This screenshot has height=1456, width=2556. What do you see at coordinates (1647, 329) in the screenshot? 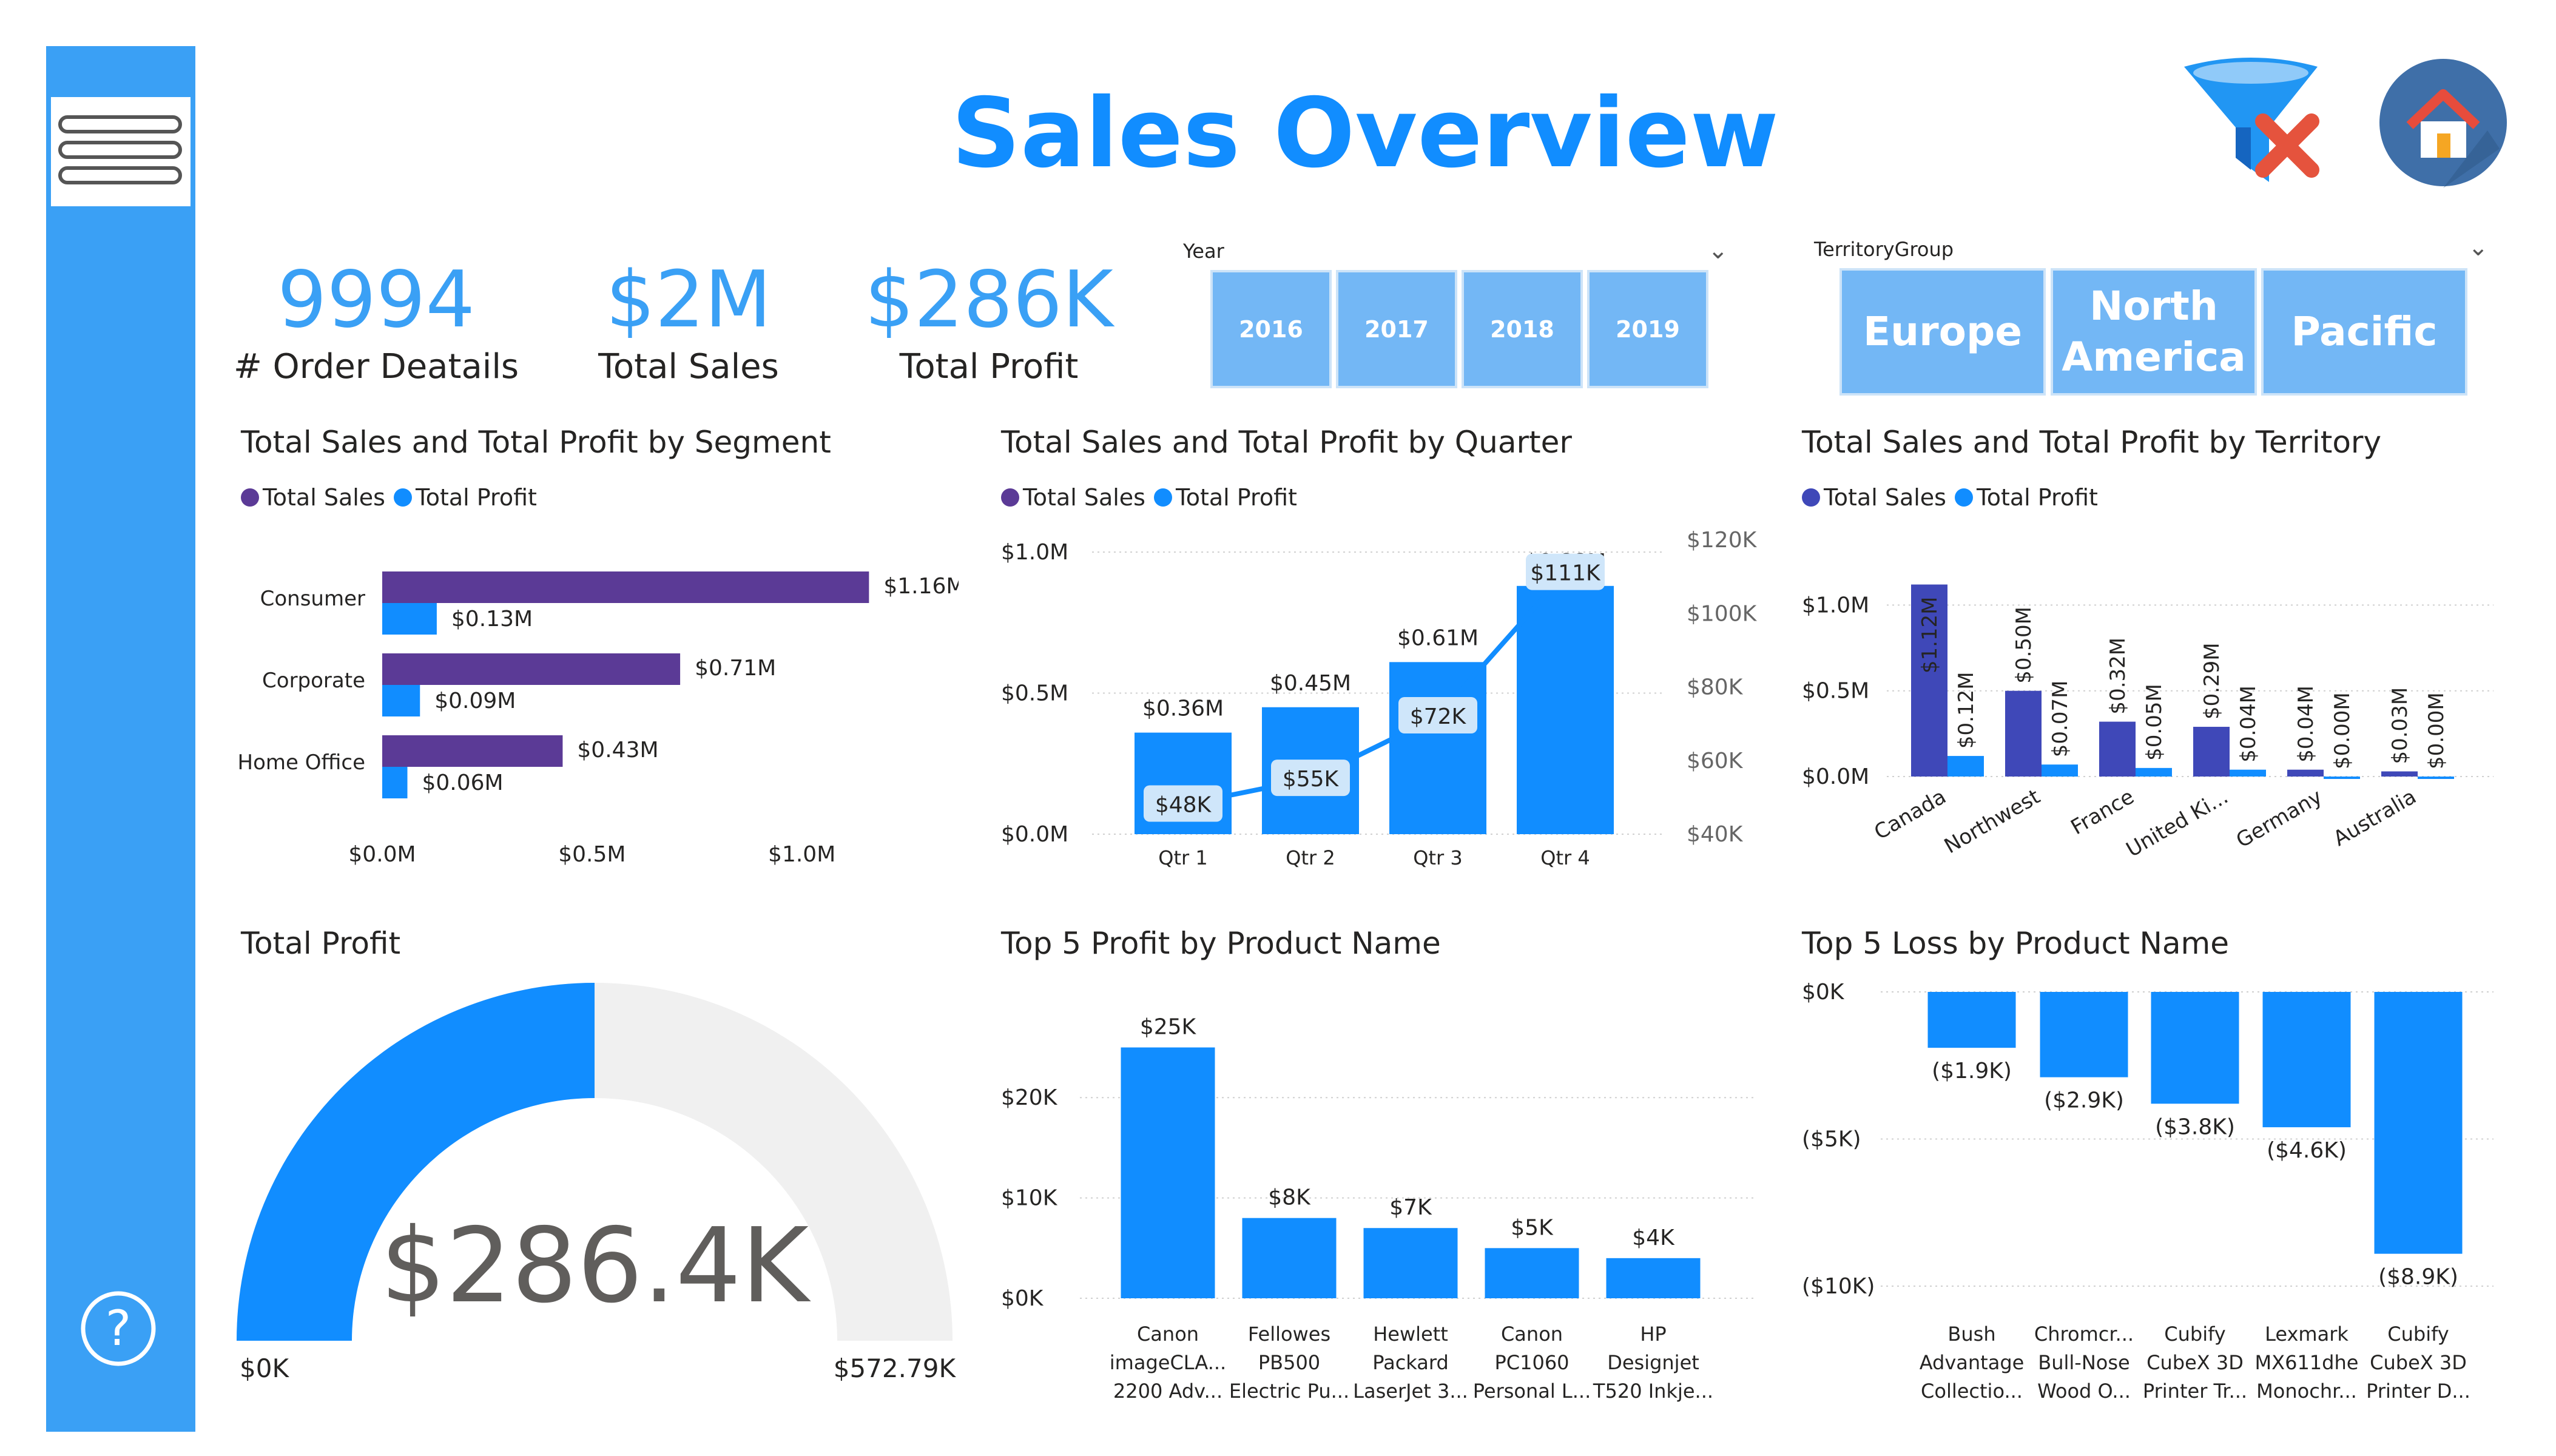
I see `year-option-2019: 2019` at bounding box center [1647, 329].